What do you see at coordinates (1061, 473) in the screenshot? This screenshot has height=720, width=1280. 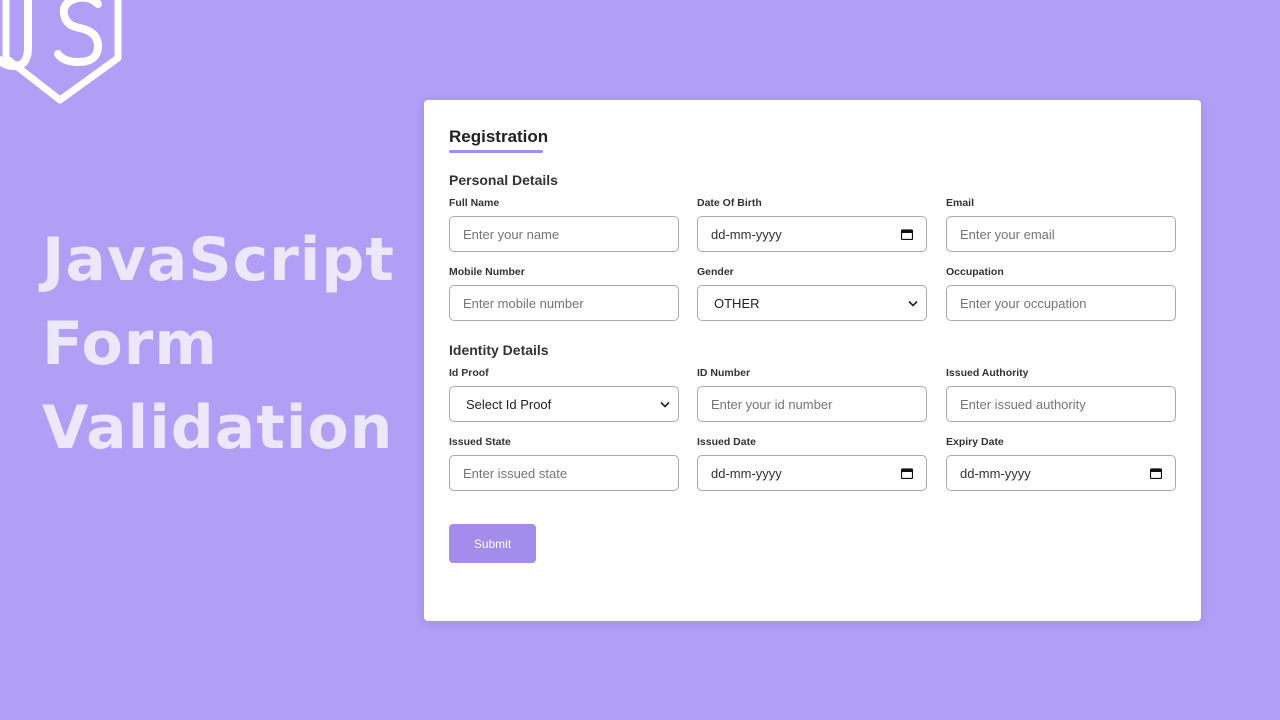 I see `expiry-date-input: dd-mm-yyyy` at bounding box center [1061, 473].